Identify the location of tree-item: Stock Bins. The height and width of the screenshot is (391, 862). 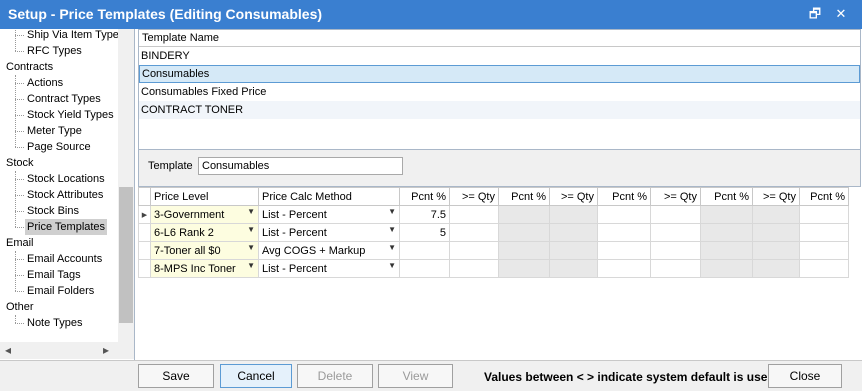
(53, 211).